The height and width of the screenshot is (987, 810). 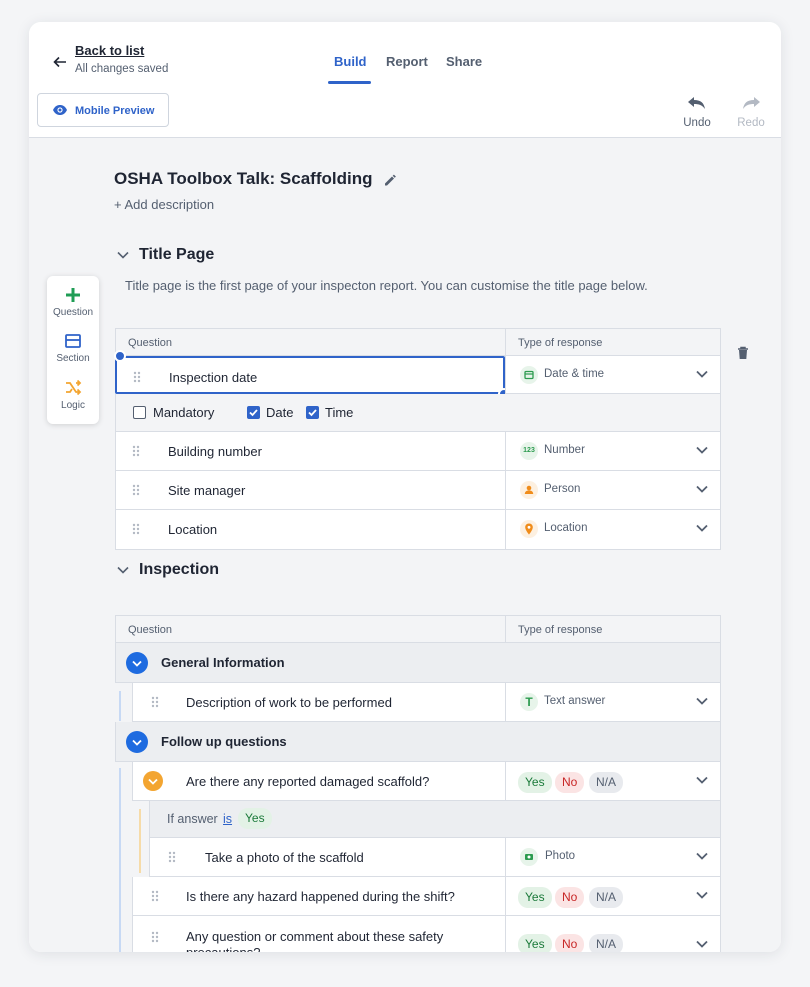 I want to click on title-page-header: Title Page, so click(x=165, y=255).